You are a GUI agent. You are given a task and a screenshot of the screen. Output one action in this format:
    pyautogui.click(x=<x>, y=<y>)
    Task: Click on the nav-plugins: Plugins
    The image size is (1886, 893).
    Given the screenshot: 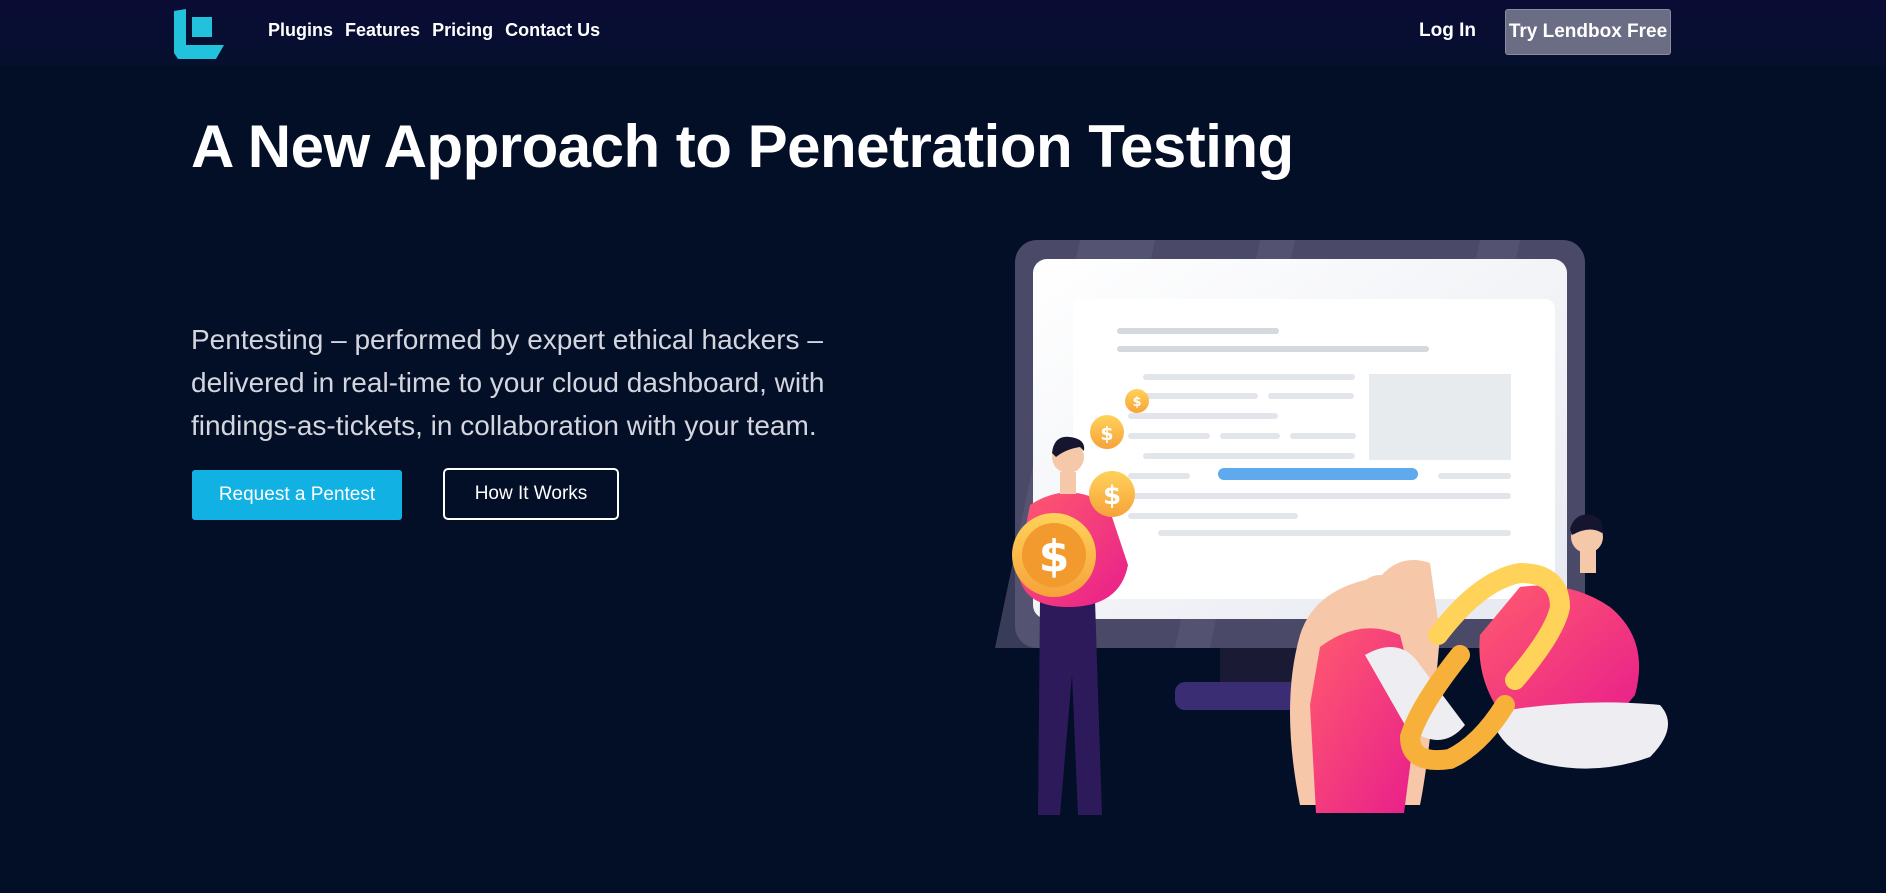 What is the action you would take?
    pyautogui.click(x=300, y=30)
    